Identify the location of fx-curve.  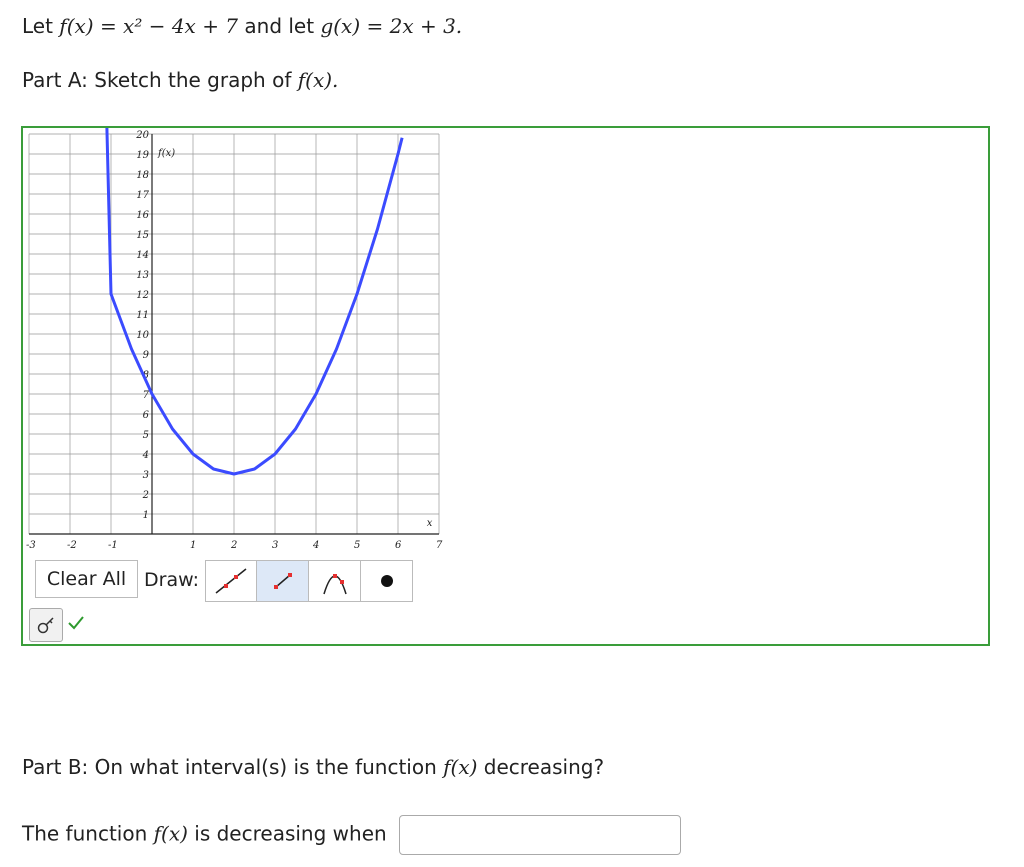
(254, 302).